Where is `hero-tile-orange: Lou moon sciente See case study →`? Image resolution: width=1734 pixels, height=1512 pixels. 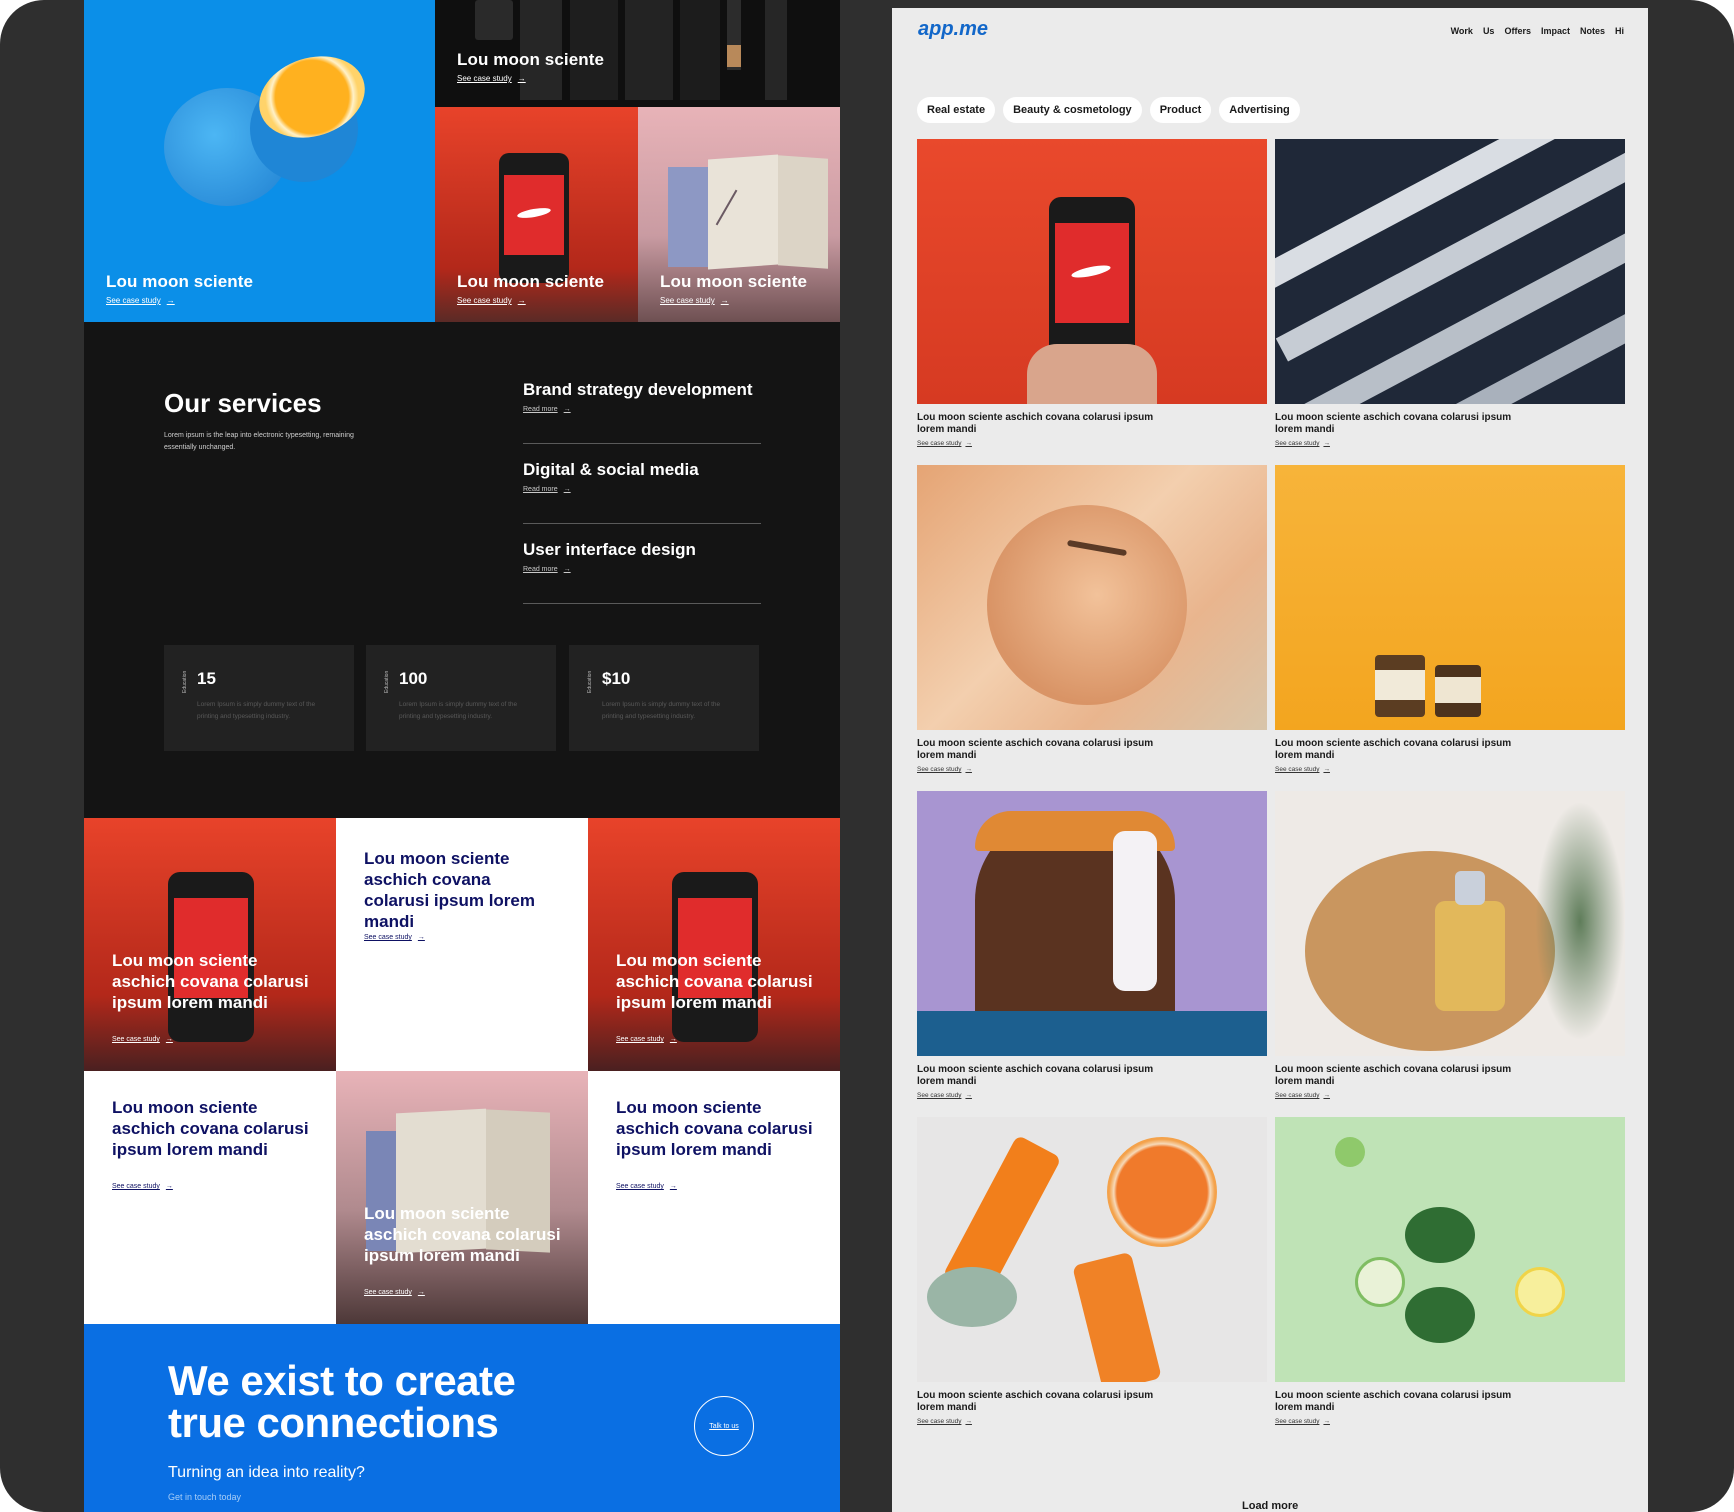
hero-tile-orange: Lou moon sciente See case study → is located at coordinates (259, 161).